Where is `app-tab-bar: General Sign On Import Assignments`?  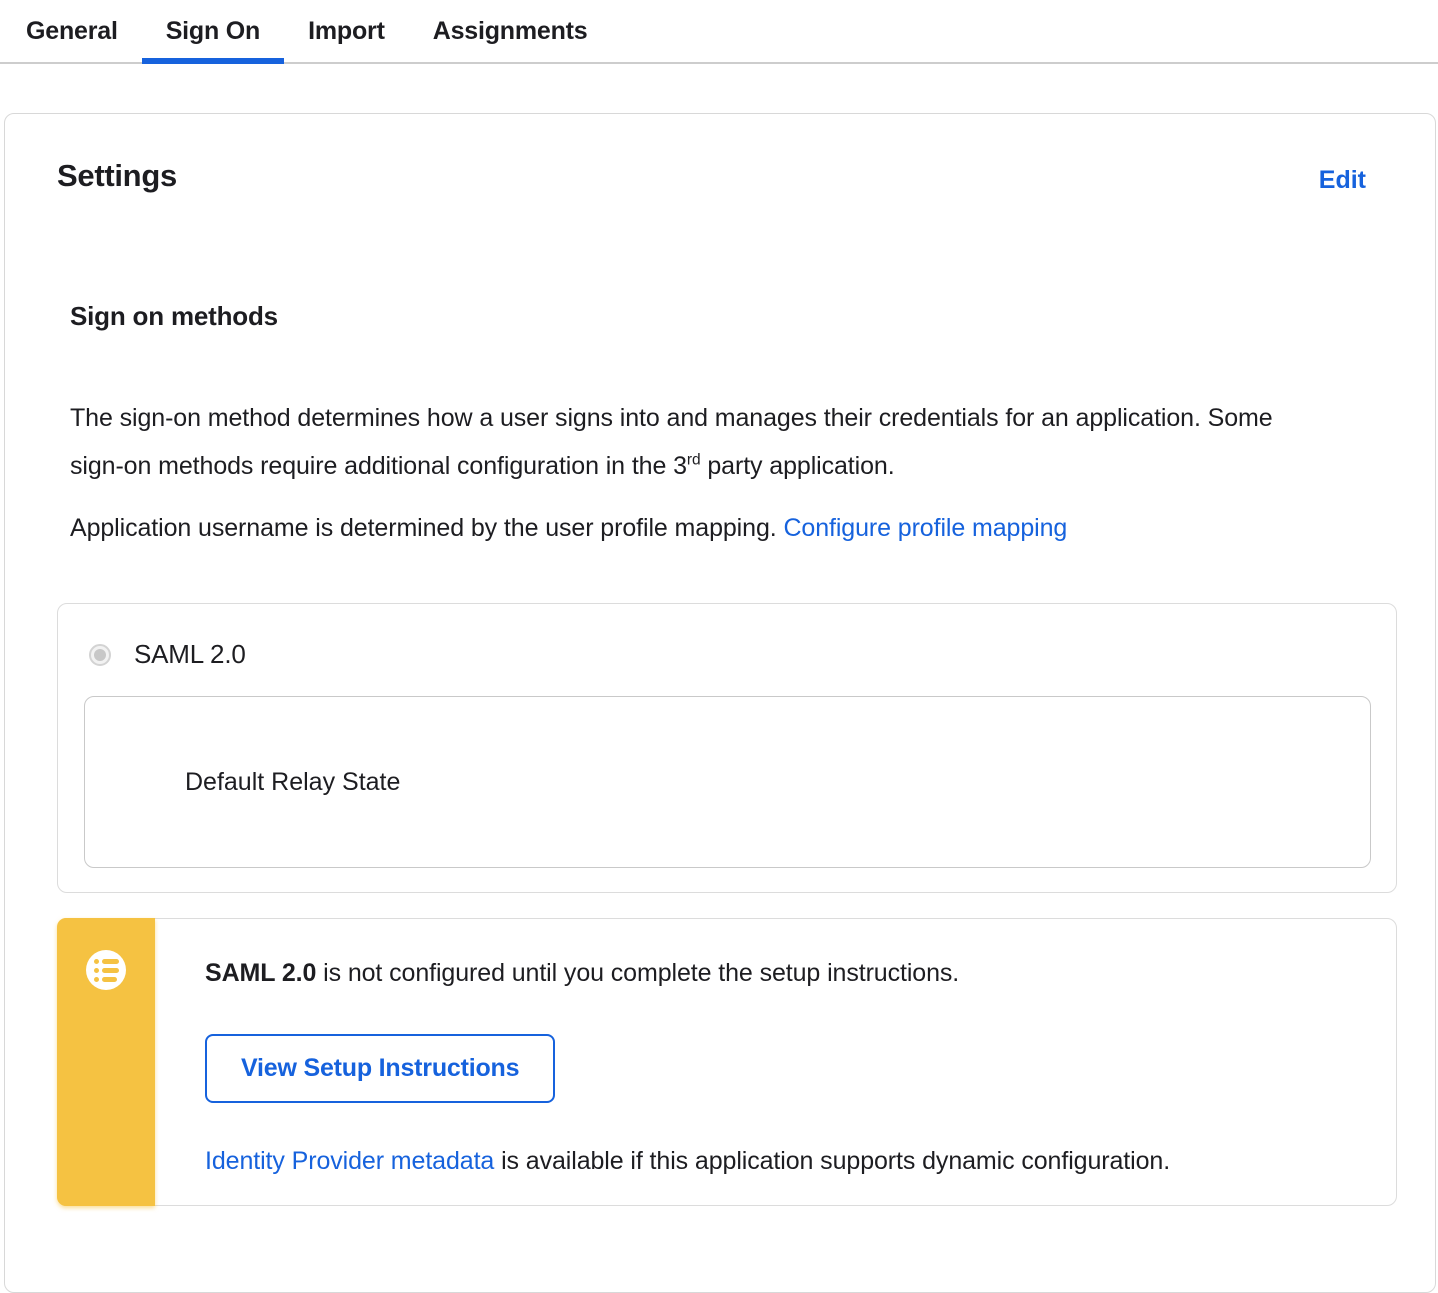 app-tab-bar: General Sign On Import Assignments is located at coordinates (719, 32).